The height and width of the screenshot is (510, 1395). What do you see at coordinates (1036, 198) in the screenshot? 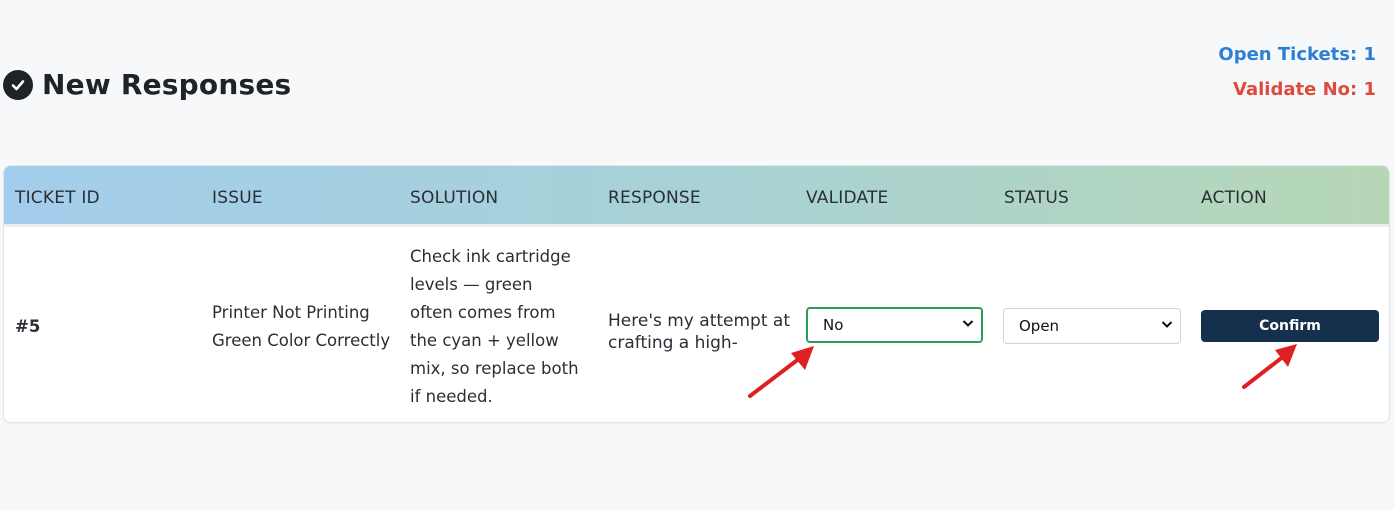
I see `column-header-status: STATUS` at bounding box center [1036, 198].